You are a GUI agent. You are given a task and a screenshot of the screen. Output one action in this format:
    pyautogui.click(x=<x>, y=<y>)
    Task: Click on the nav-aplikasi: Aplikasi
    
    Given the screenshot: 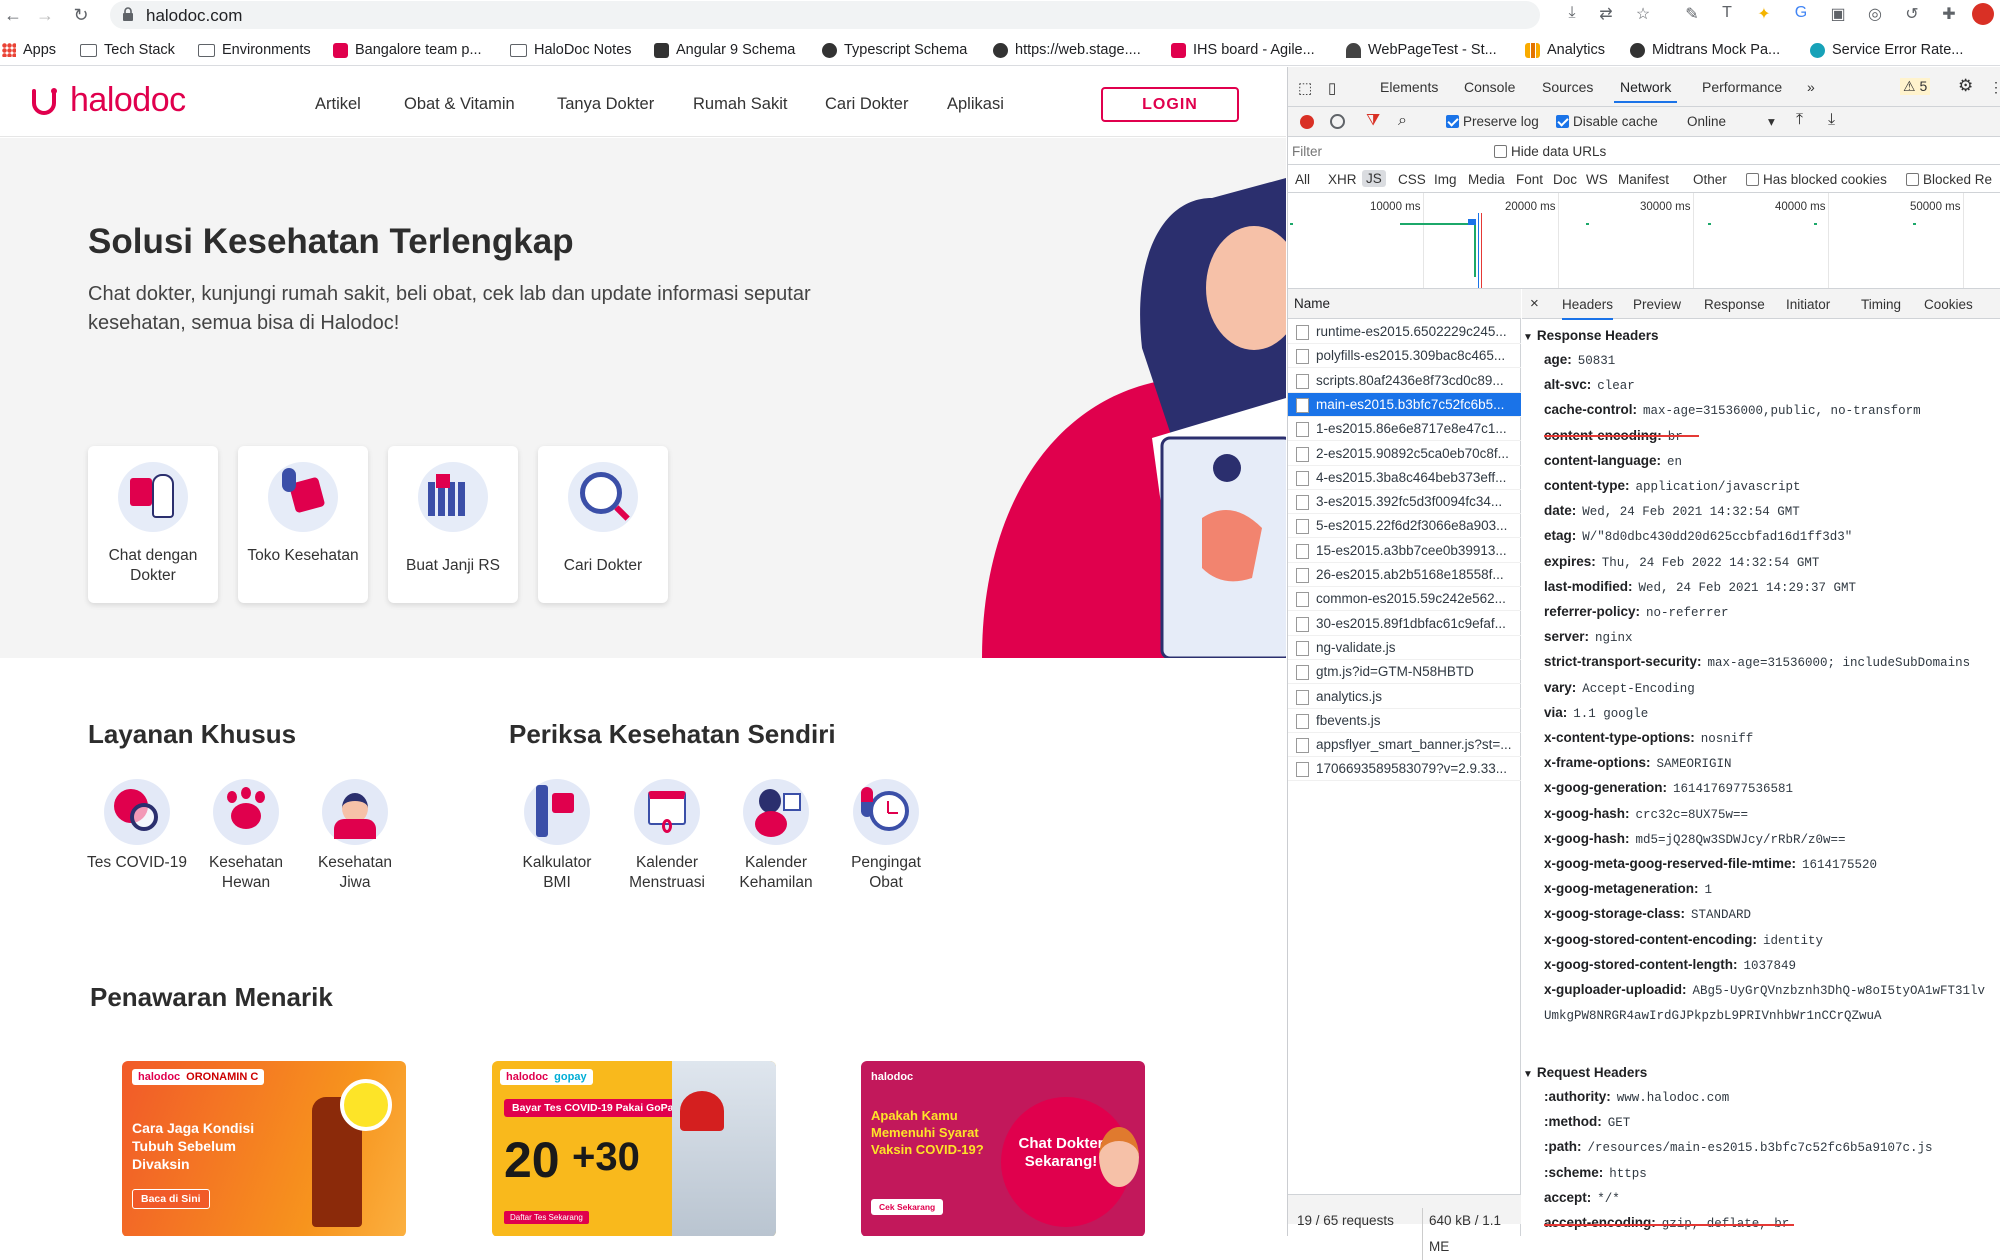 What is the action you would take?
    pyautogui.click(x=975, y=104)
    